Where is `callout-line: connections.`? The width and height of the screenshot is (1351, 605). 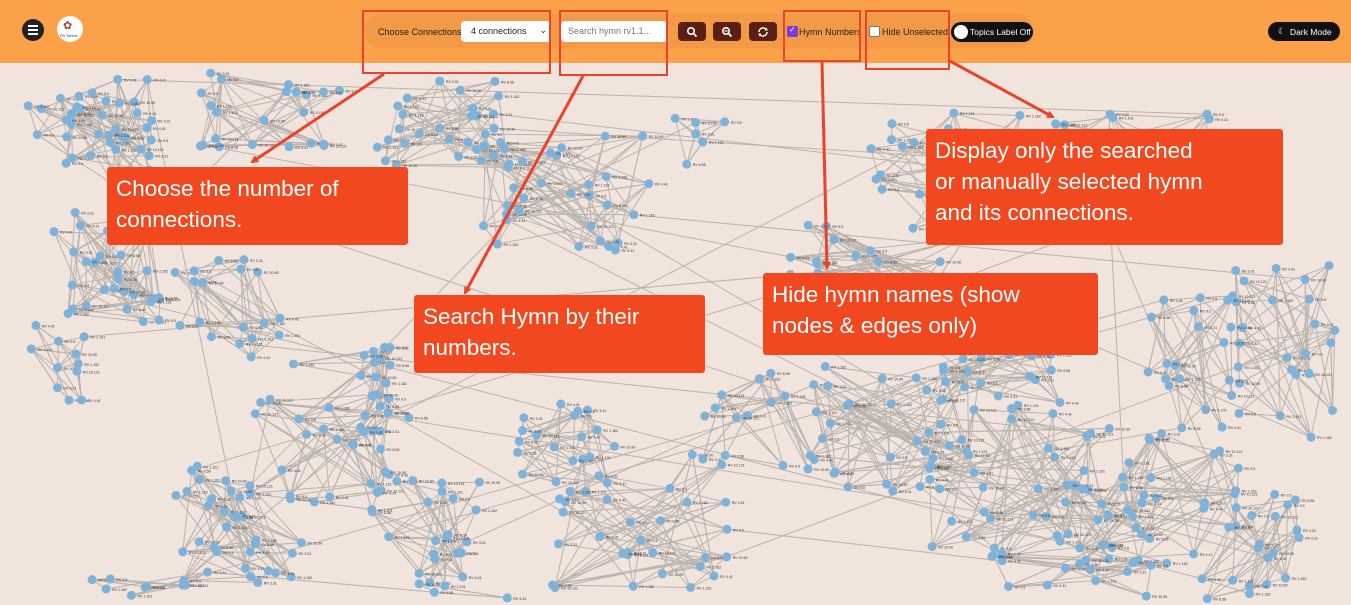 callout-line: connections. is located at coordinates (179, 219).